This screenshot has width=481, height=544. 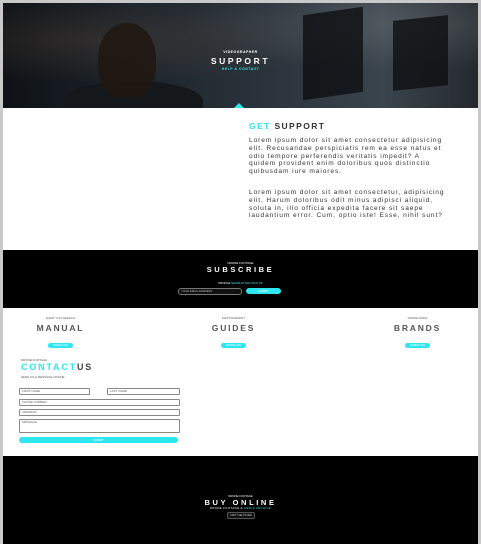 What do you see at coordinates (233, 318) in the screenshot?
I see `resource-pretitle: PHOTOGRAPHY` at bounding box center [233, 318].